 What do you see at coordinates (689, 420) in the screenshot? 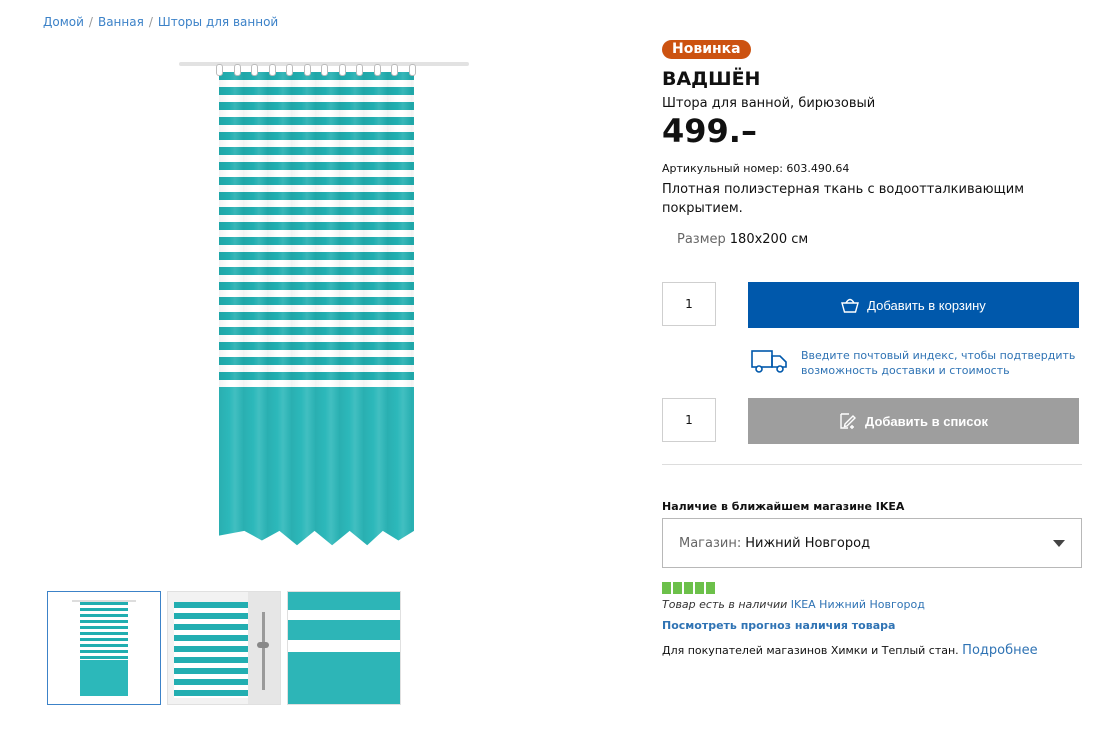
I see `list-quantity-input: 1` at bounding box center [689, 420].